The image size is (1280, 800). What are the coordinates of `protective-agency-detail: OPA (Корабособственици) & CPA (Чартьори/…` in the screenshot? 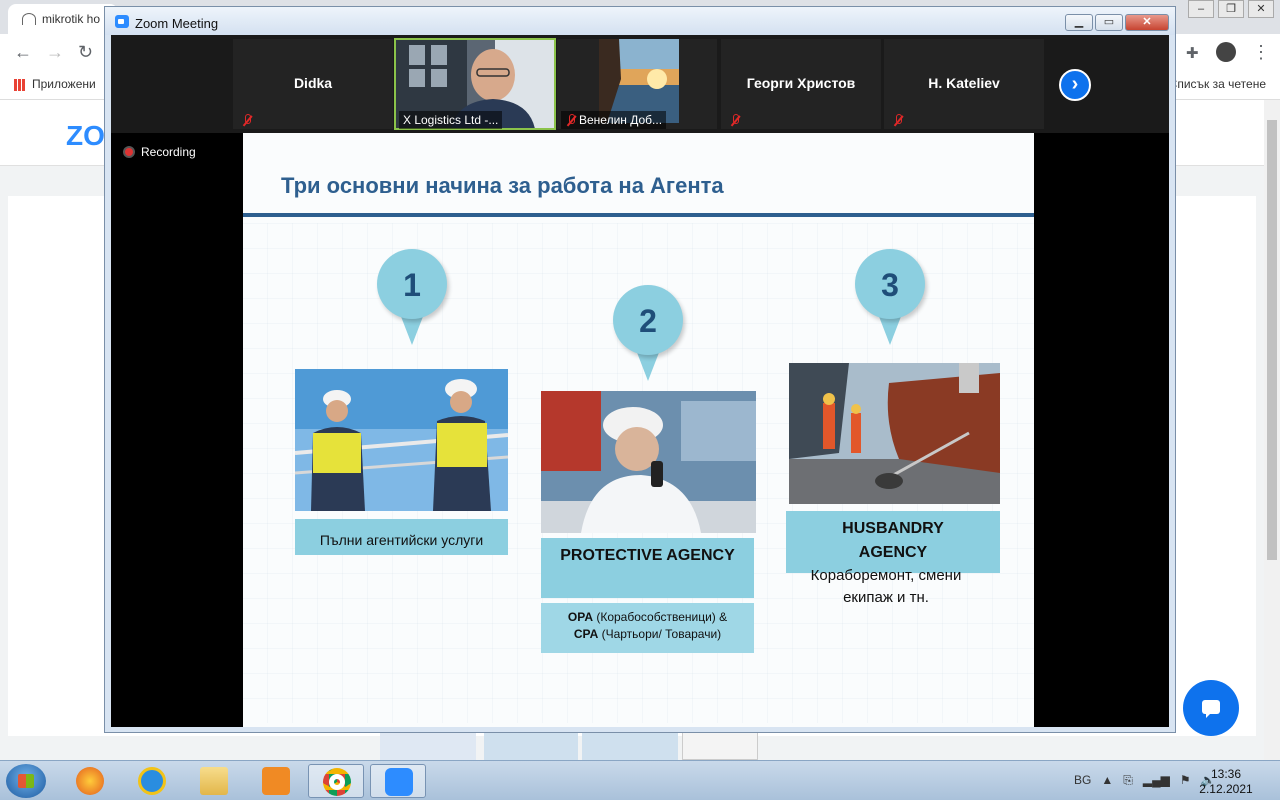 It's located at (647, 628).